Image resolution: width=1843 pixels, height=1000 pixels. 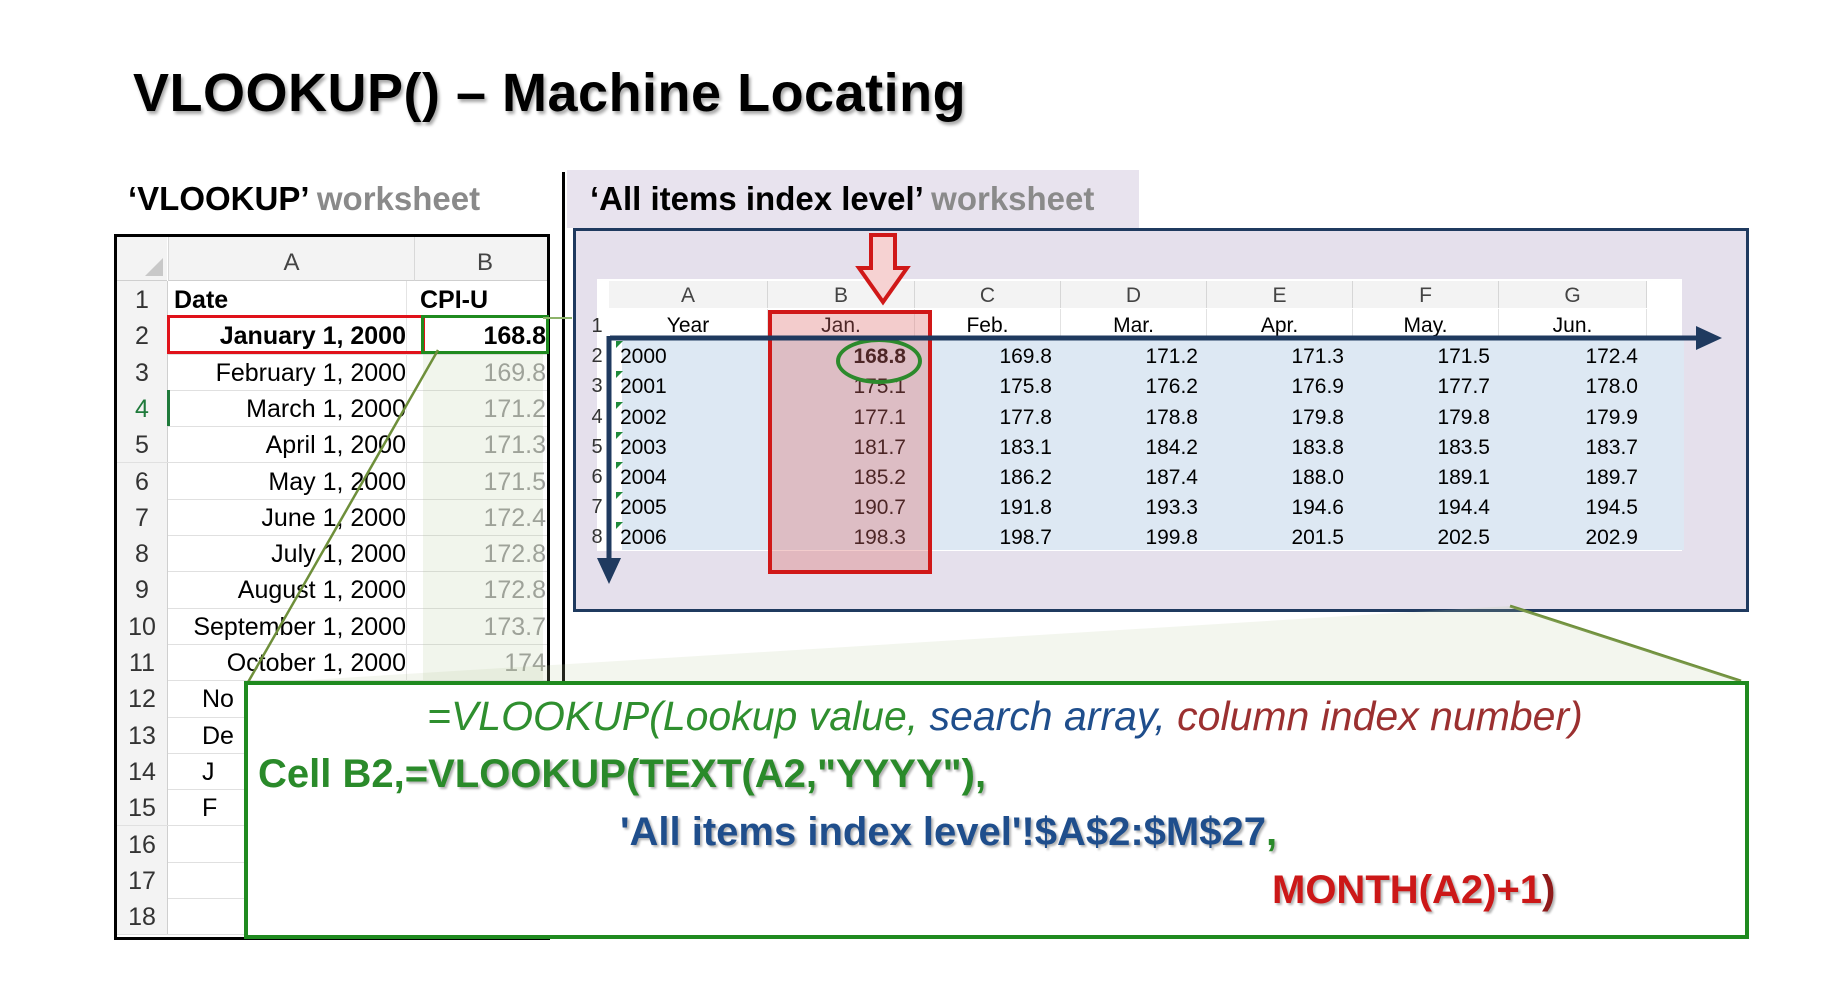 I want to click on cell-reference-label: Cell B2,, so click(x=331, y=774).